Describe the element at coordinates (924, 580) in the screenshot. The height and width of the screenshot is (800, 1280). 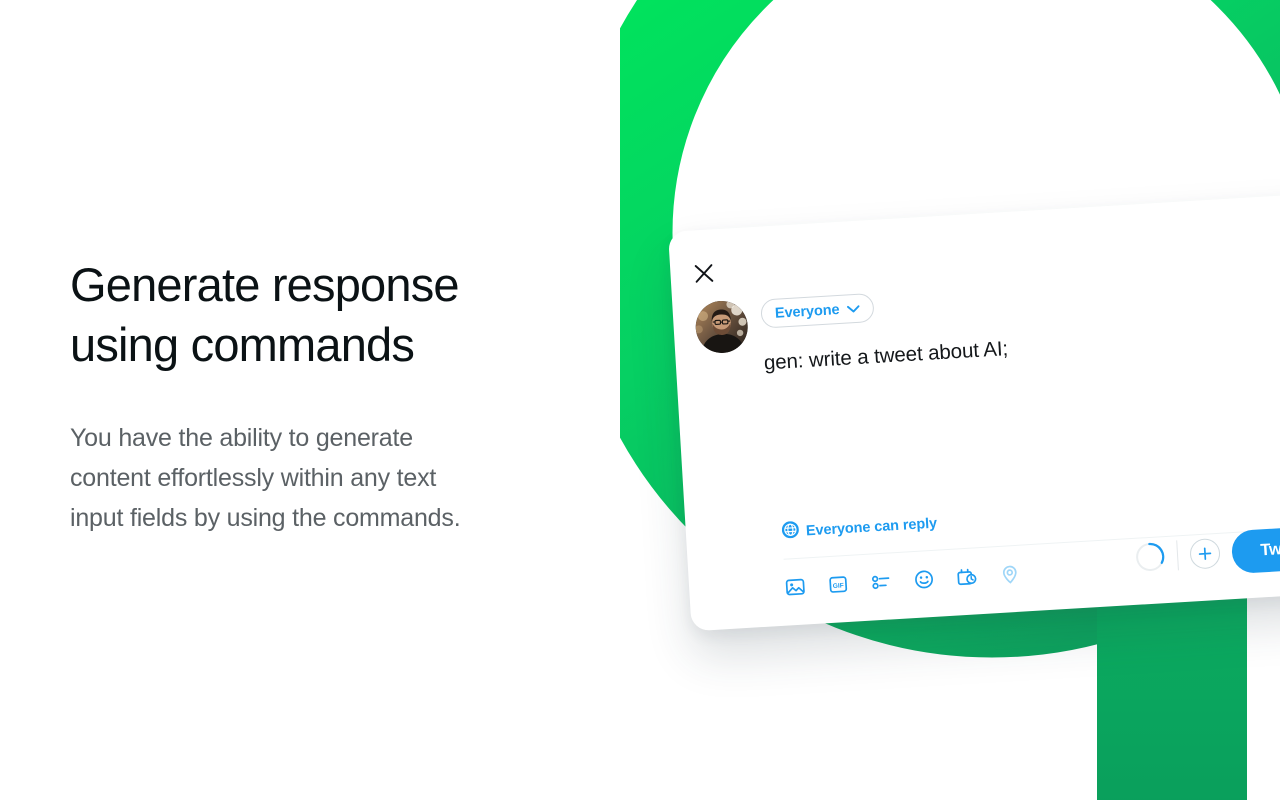
I see `emoji-icon` at that location.